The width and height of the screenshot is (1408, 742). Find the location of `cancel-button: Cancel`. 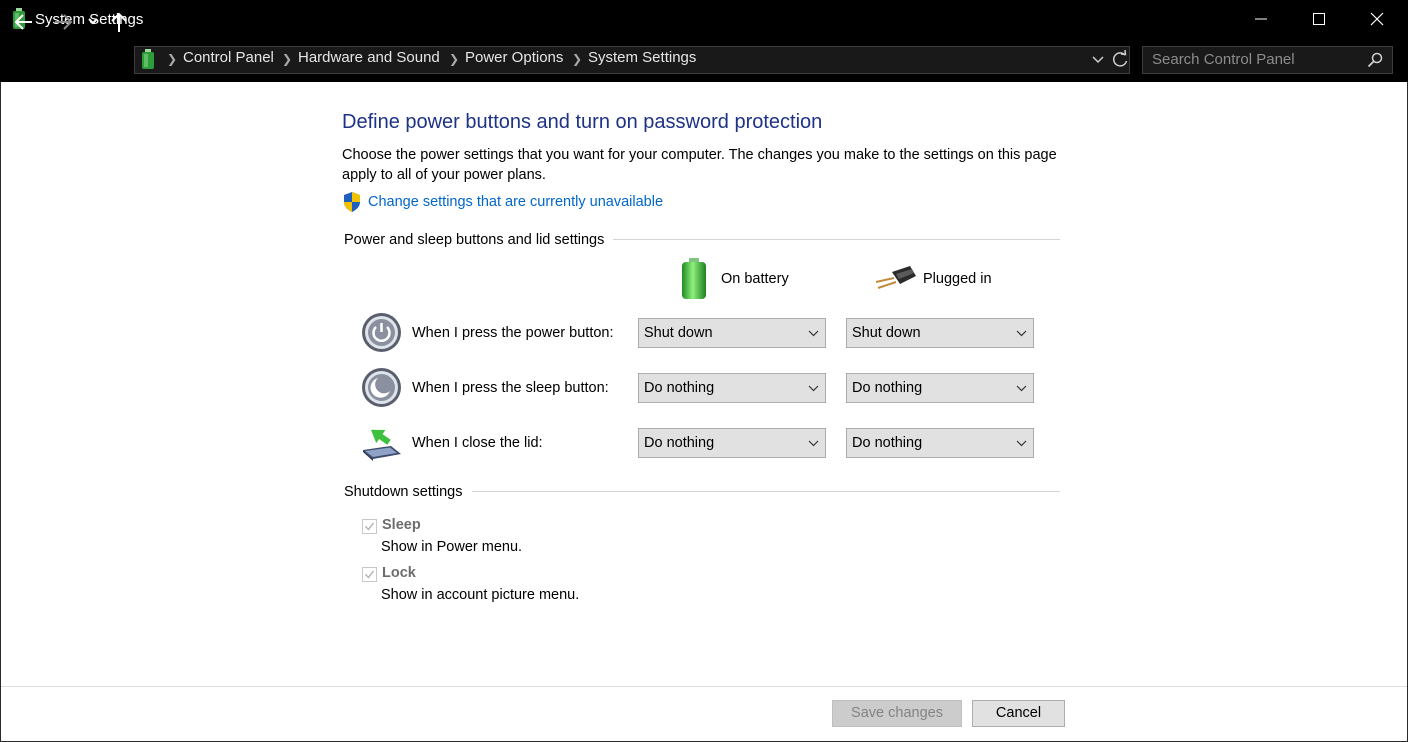

cancel-button: Cancel is located at coordinates (1018, 713).